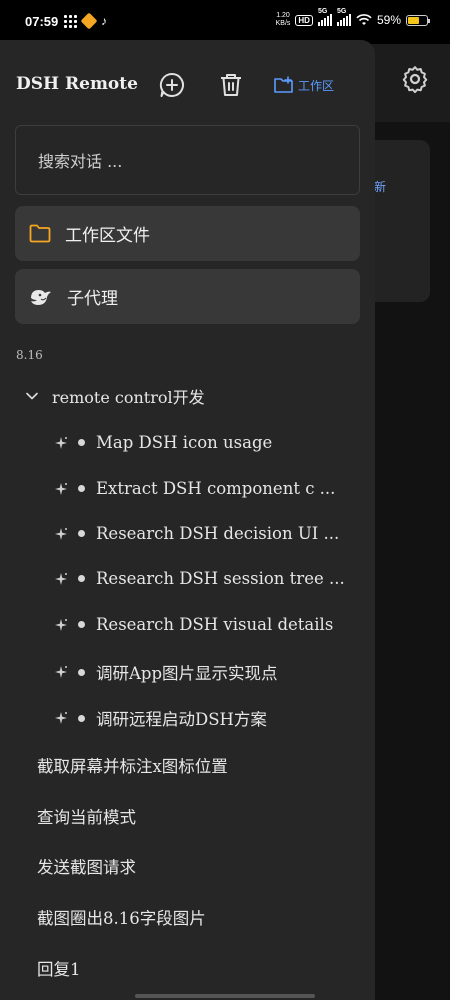  I want to click on workspace-button-label: 工作区, so click(316, 85).